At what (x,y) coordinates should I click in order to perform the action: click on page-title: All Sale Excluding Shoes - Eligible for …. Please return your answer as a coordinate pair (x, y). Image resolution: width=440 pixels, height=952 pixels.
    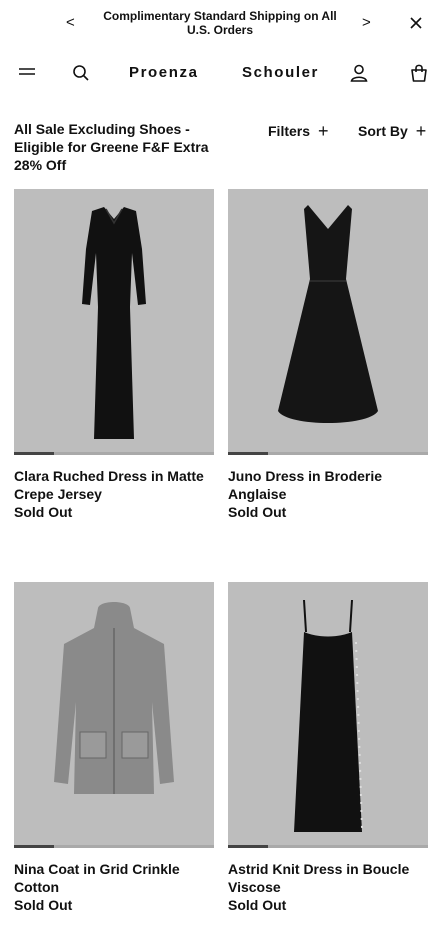
    Looking at the image, I should click on (111, 147).